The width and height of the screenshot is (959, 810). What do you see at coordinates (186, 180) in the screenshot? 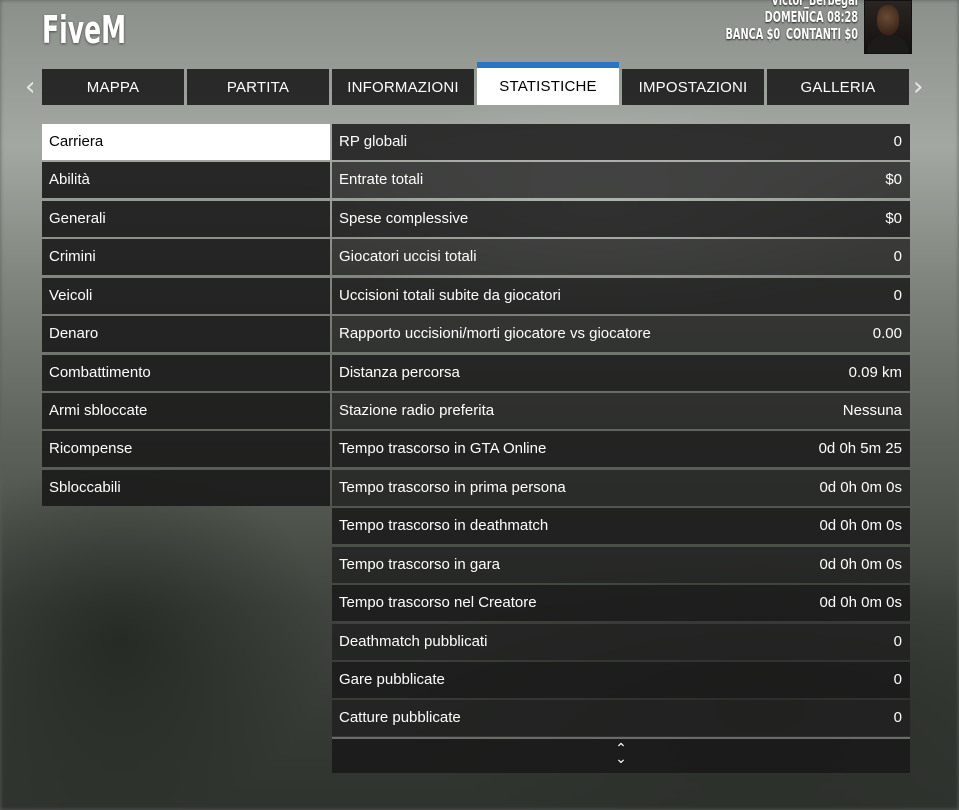
I see `sidebar-item-abilita: Abilità` at bounding box center [186, 180].